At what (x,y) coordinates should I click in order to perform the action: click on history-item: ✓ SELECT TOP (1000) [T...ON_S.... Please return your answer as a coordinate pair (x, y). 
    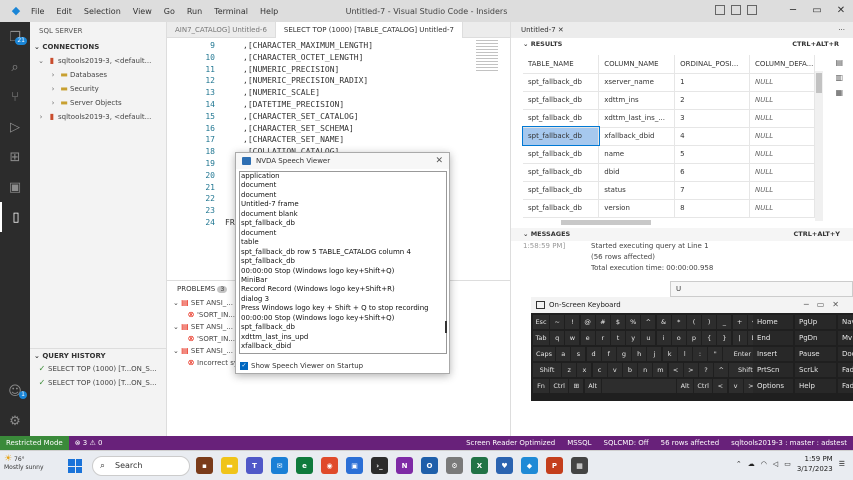
    Looking at the image, I should click on (98, 383).